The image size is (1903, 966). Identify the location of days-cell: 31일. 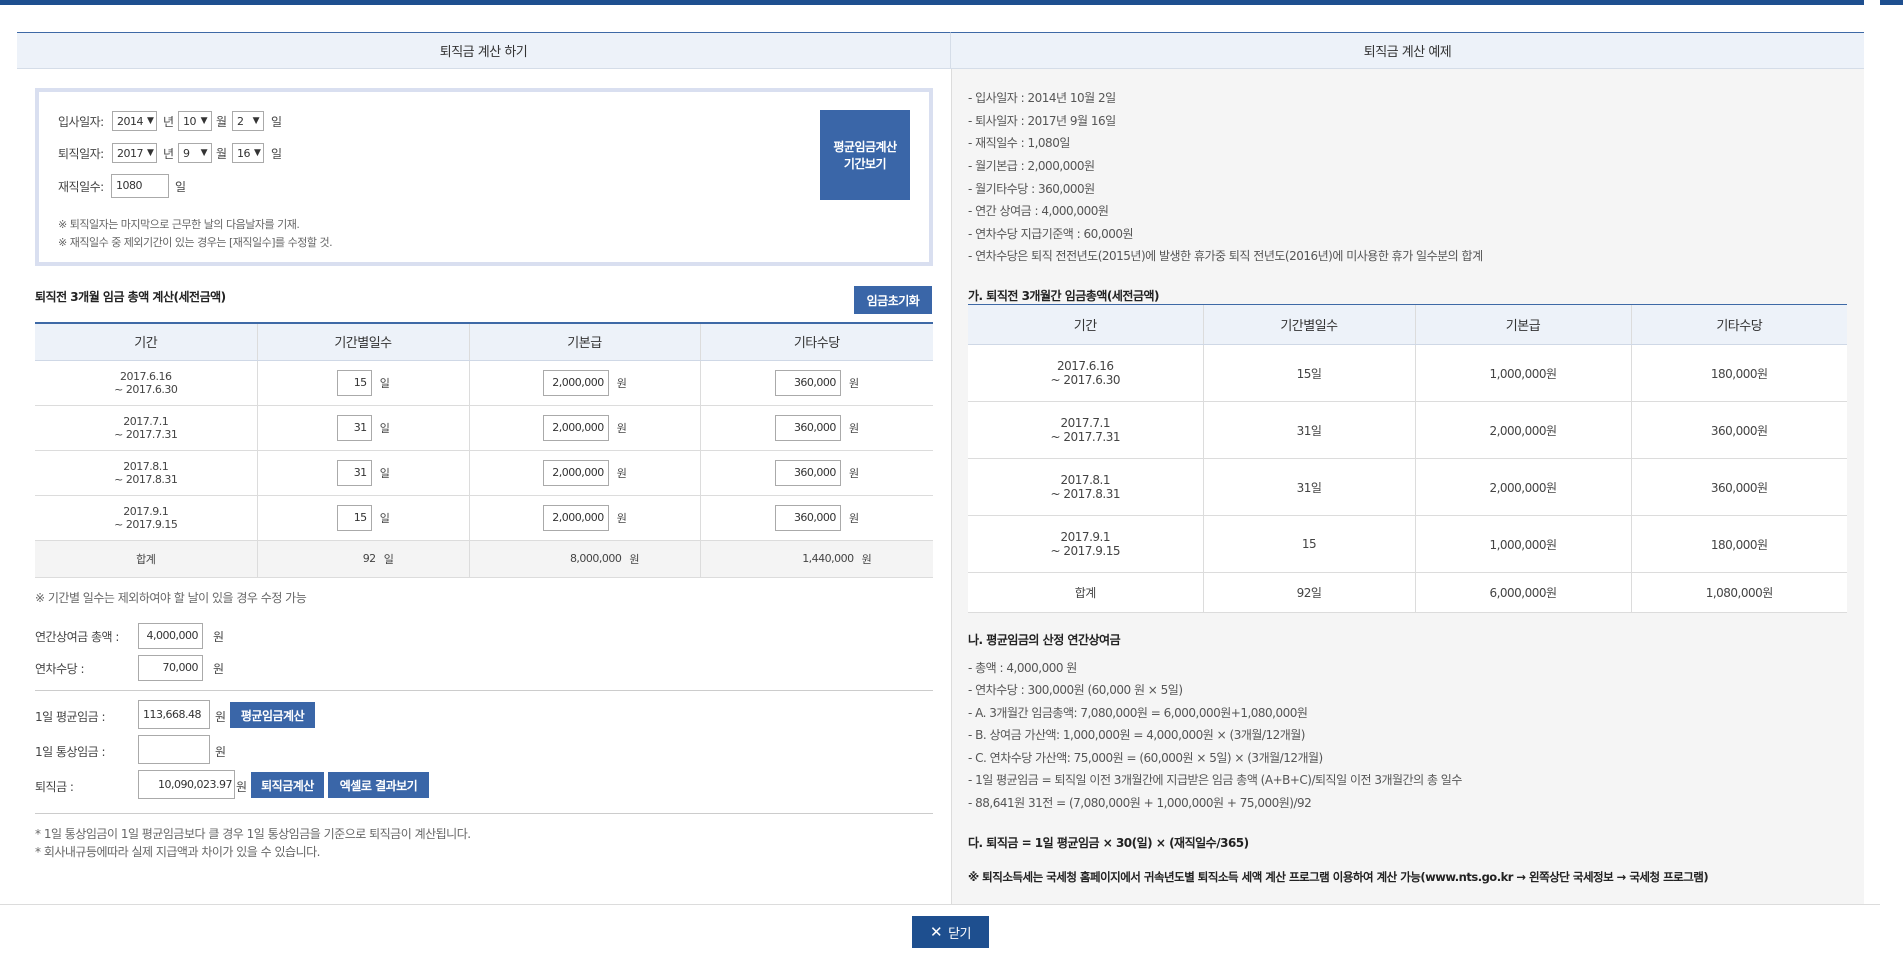
(1308, 487).